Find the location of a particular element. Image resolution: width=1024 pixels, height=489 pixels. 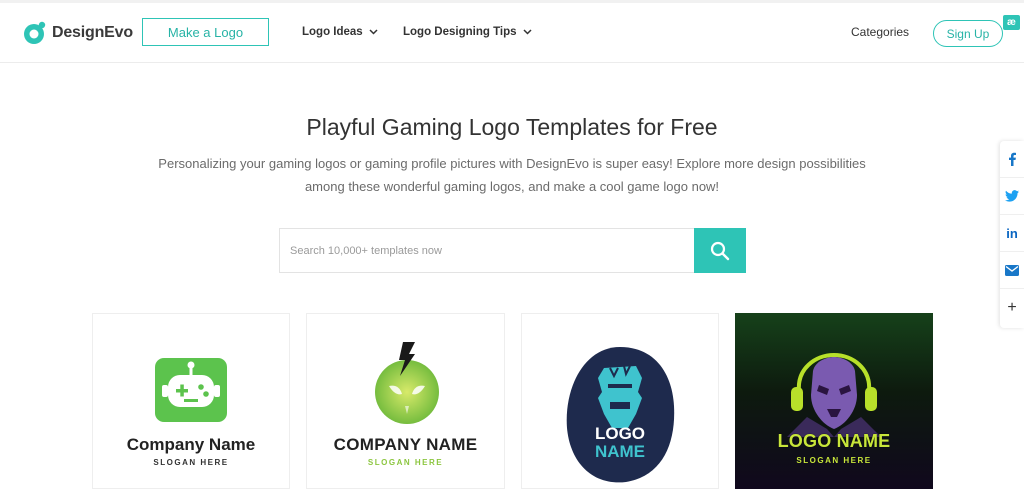

email-share-button is located at coordinates (1012, 270).